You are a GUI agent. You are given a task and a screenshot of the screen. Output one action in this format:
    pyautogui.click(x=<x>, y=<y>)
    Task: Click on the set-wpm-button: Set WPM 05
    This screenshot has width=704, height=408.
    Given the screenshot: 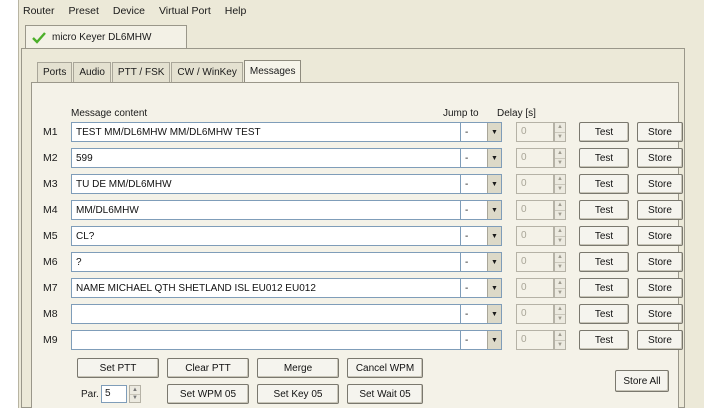 What is the action you would take?
    pyautogui.click(x=208, y=394)
    